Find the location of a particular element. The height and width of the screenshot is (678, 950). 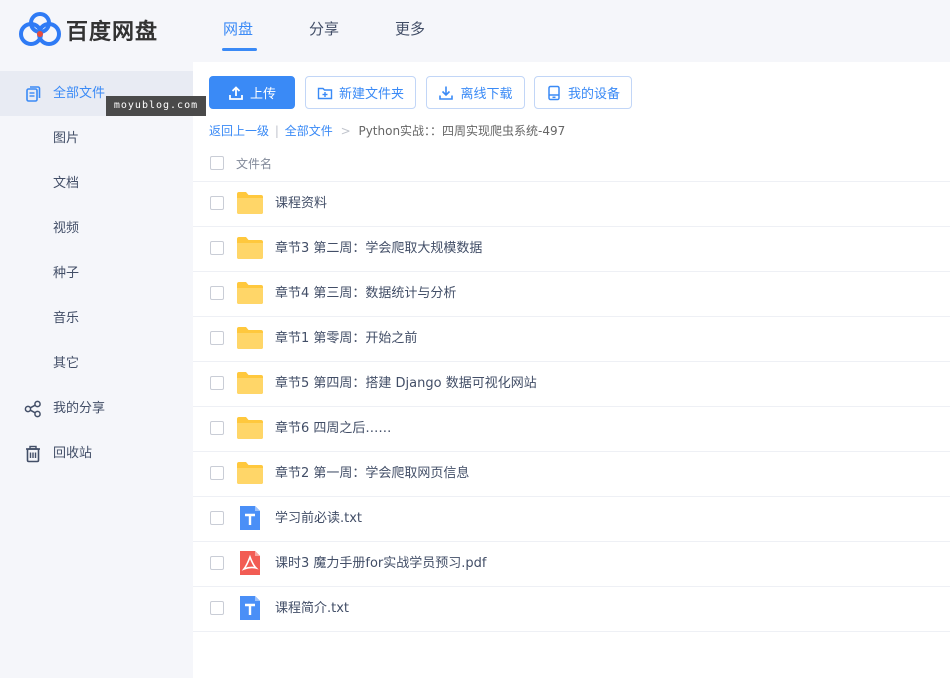

file-name: 课程资料 is located at coordinates (301, 203).